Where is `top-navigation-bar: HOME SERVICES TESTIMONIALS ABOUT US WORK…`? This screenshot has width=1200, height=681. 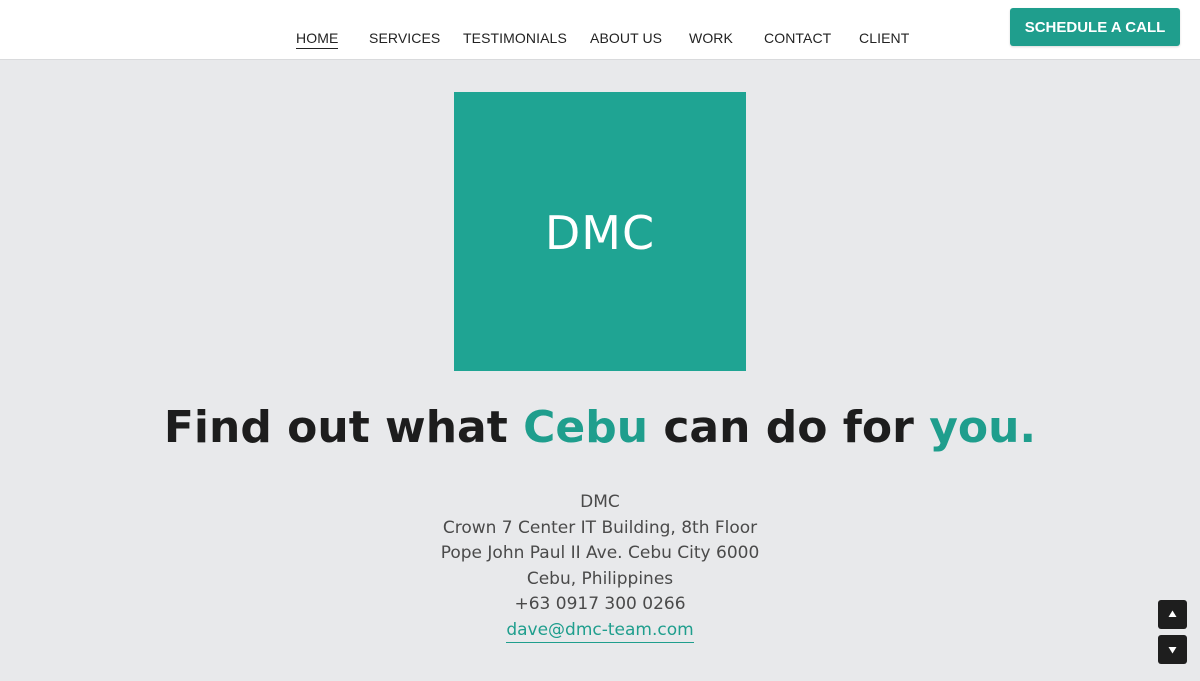
top-navigation-bar: HOME SERVICES TESTIMONIALS ABOUT US WORK… is located at coordinates (600, 30).